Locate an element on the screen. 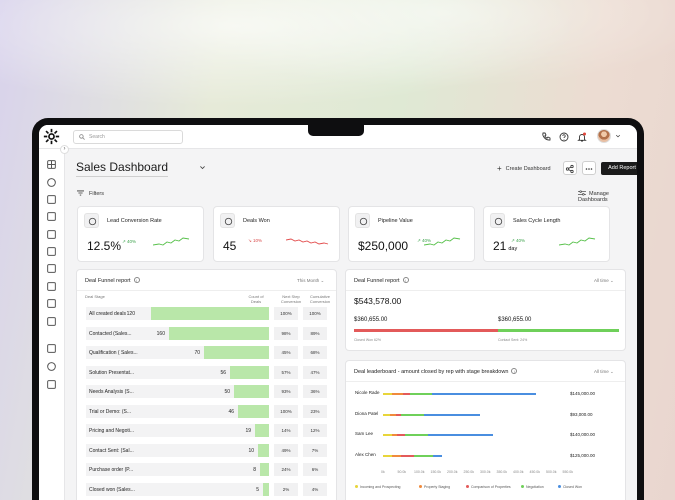 This screenshot has height=500, width=675. won-value: $360,655.00 is located at coordinates (515, 320).